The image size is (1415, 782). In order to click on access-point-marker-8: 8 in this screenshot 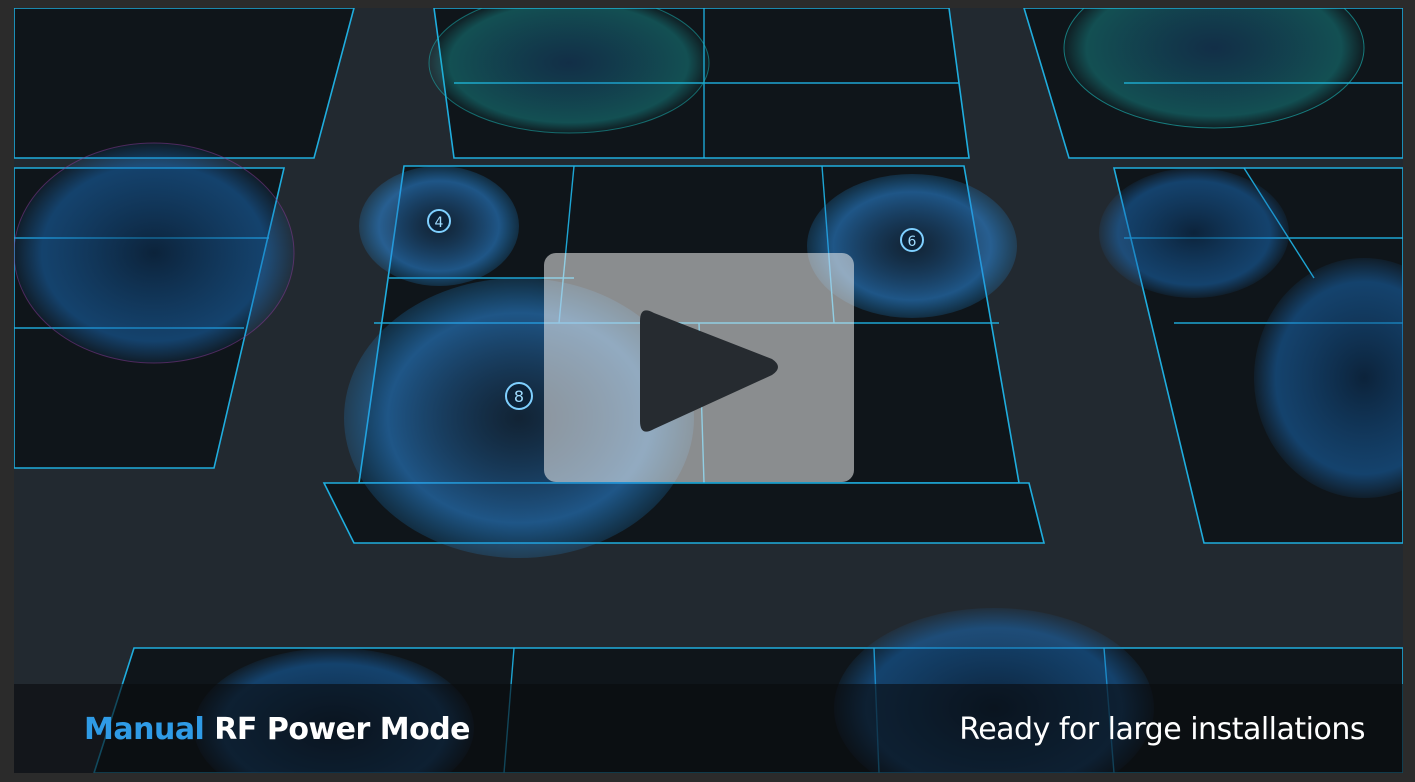, I will do `click(519, 396)`.